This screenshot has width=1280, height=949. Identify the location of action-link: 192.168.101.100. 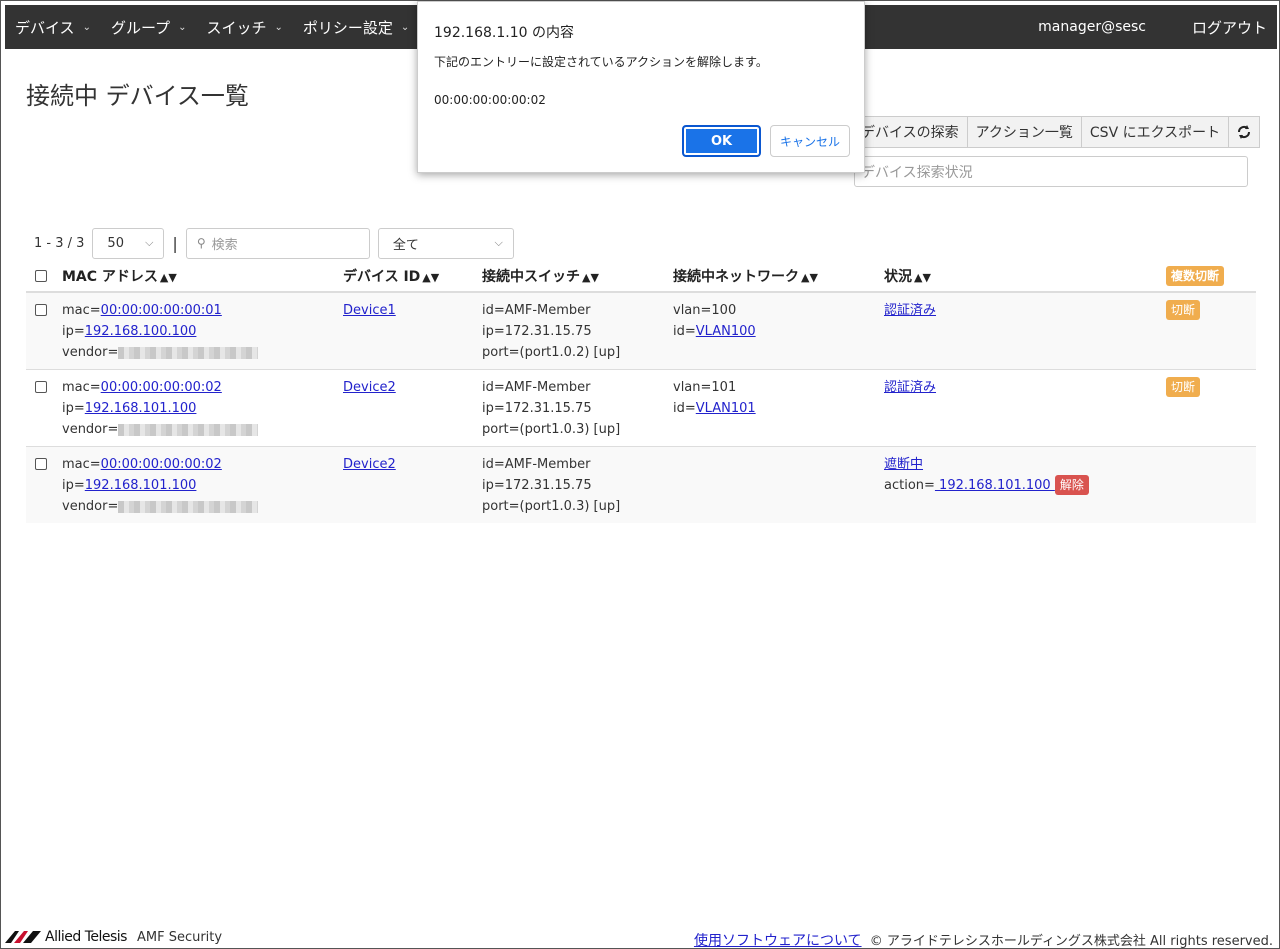
(995, 485).